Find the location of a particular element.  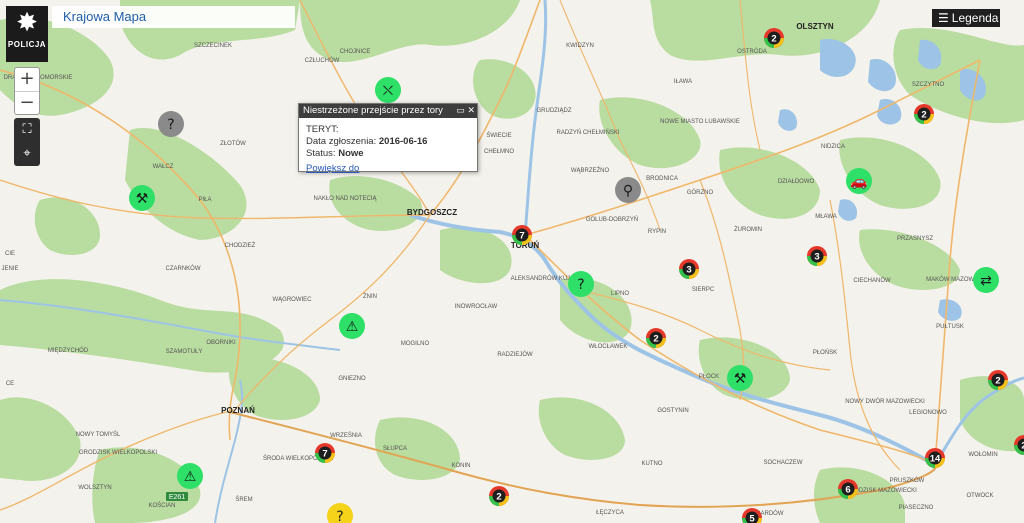

marker-glyph: ⚒ is located at coordinates (740, 379).